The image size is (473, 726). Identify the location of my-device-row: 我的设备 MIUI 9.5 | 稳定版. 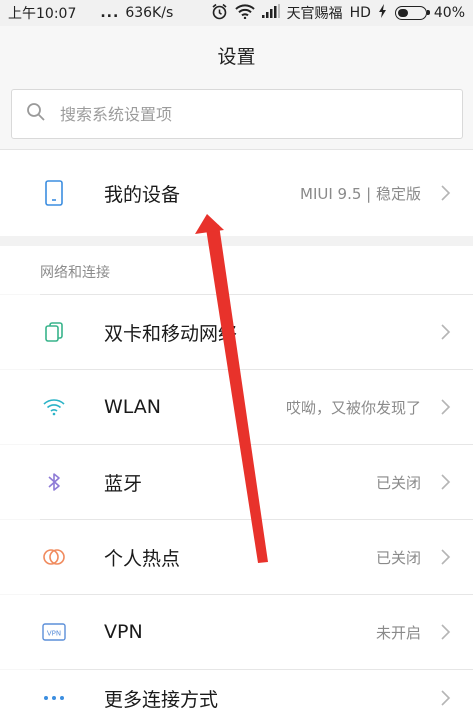
(236, 193).